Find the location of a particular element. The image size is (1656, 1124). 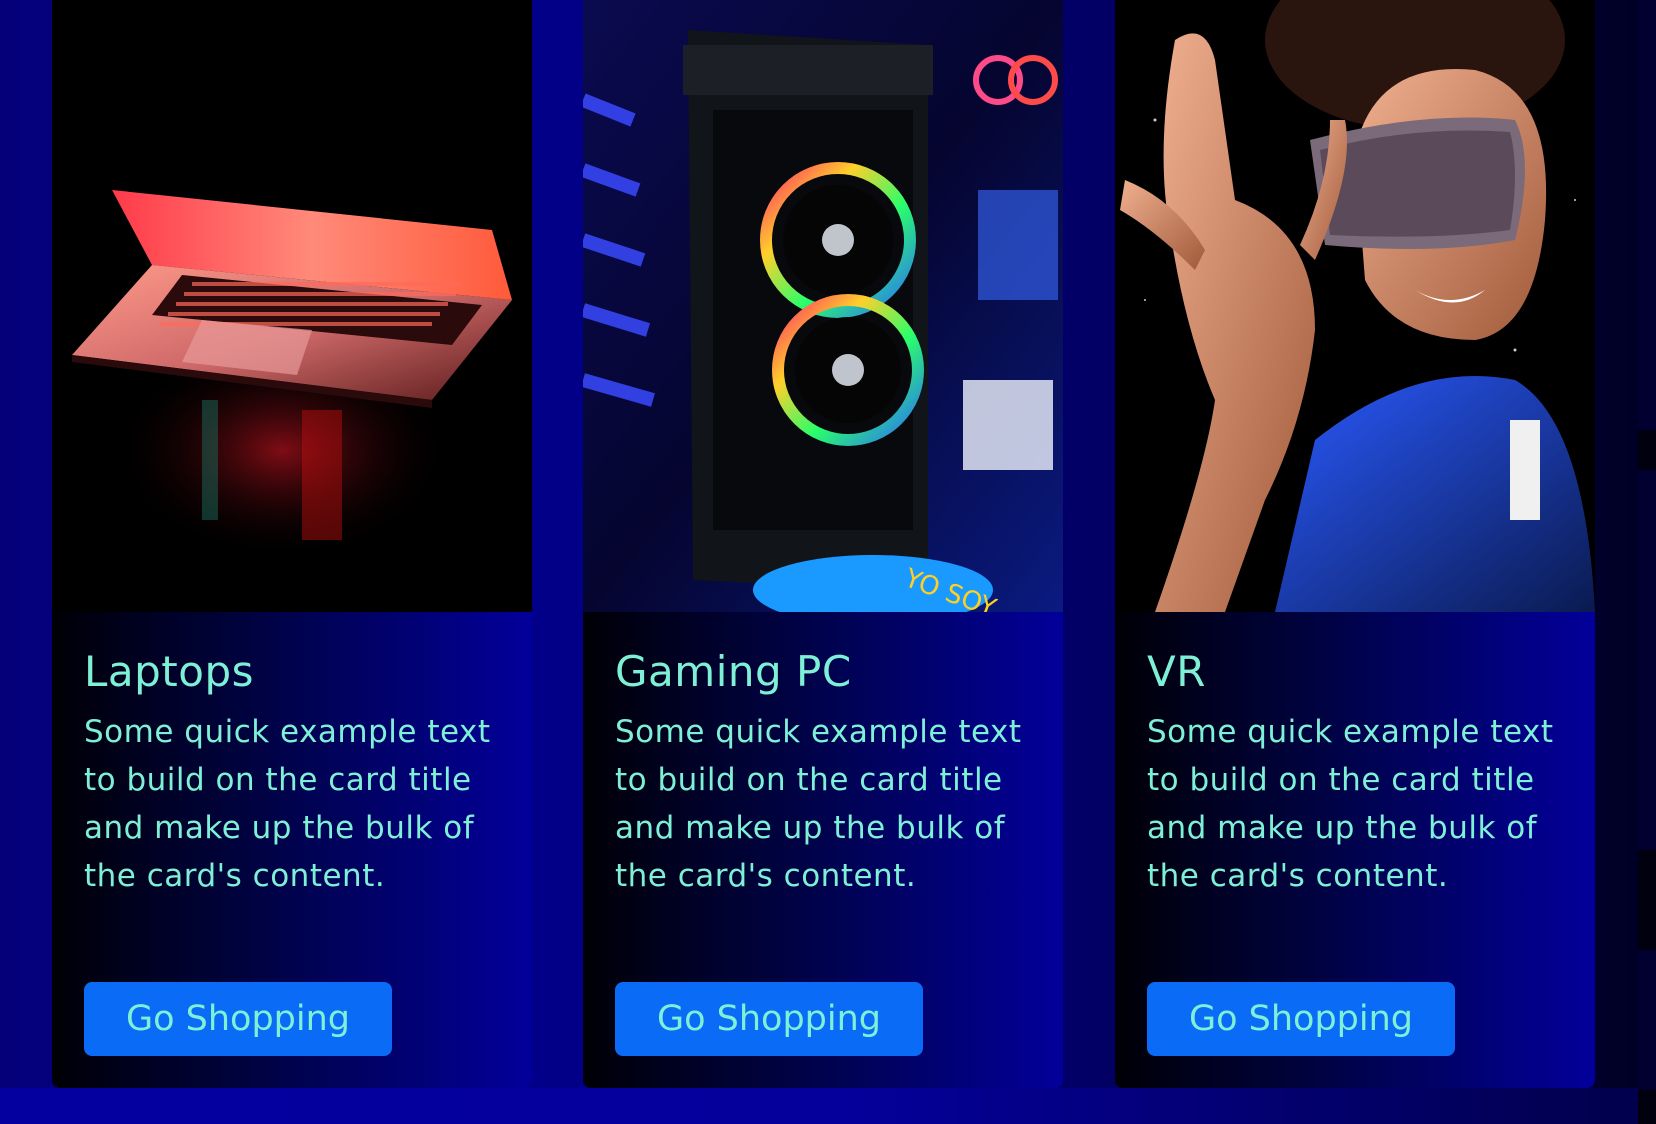

next-card-edge is located at coordinates (1647, 562).